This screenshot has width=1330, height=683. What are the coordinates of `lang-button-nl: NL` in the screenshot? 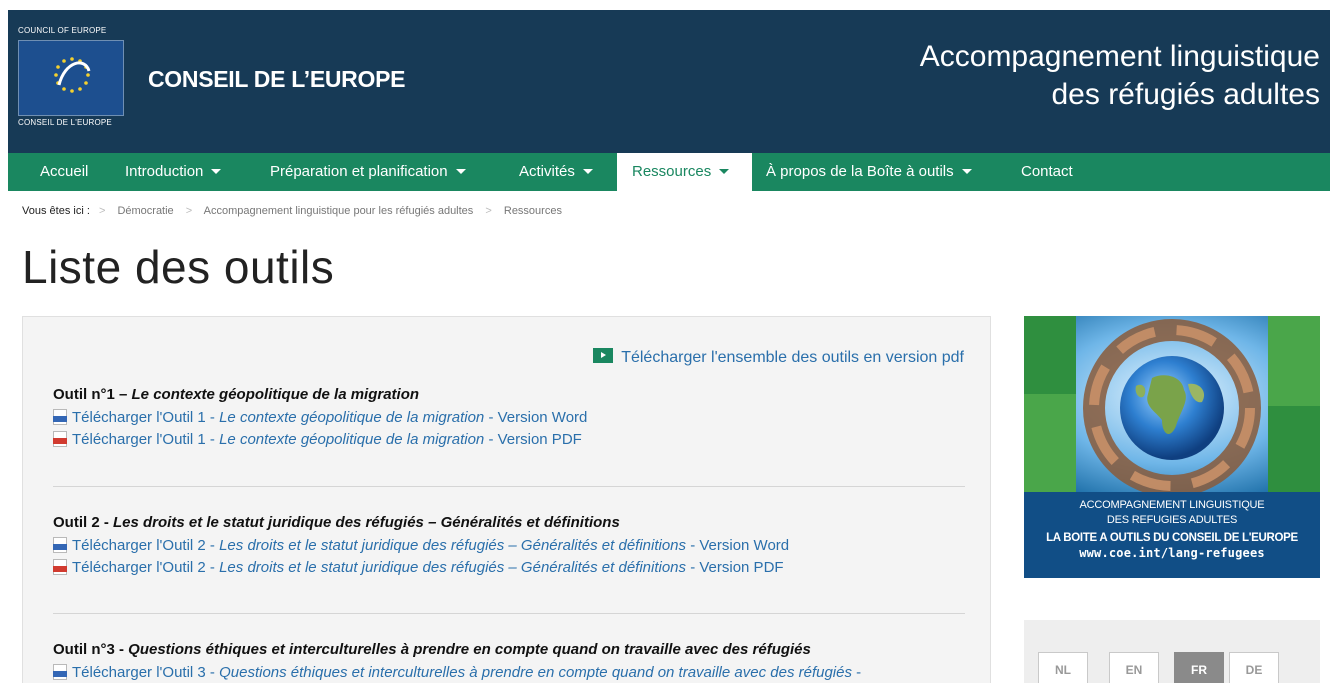 It's located at (1063, 667).